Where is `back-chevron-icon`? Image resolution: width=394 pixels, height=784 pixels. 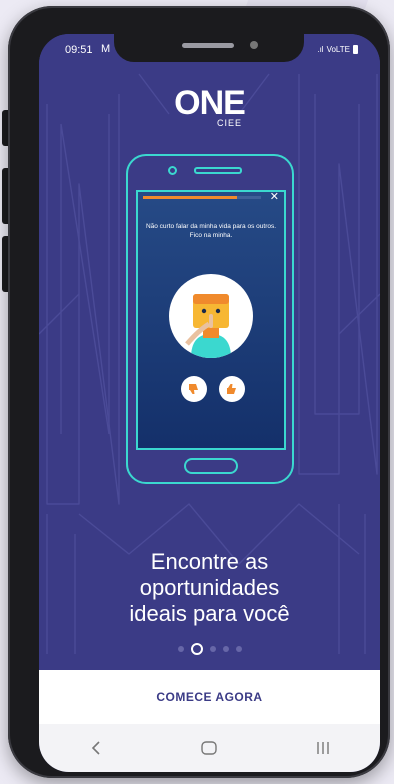
back-chevron-icon is located at coordinates (95, 748).